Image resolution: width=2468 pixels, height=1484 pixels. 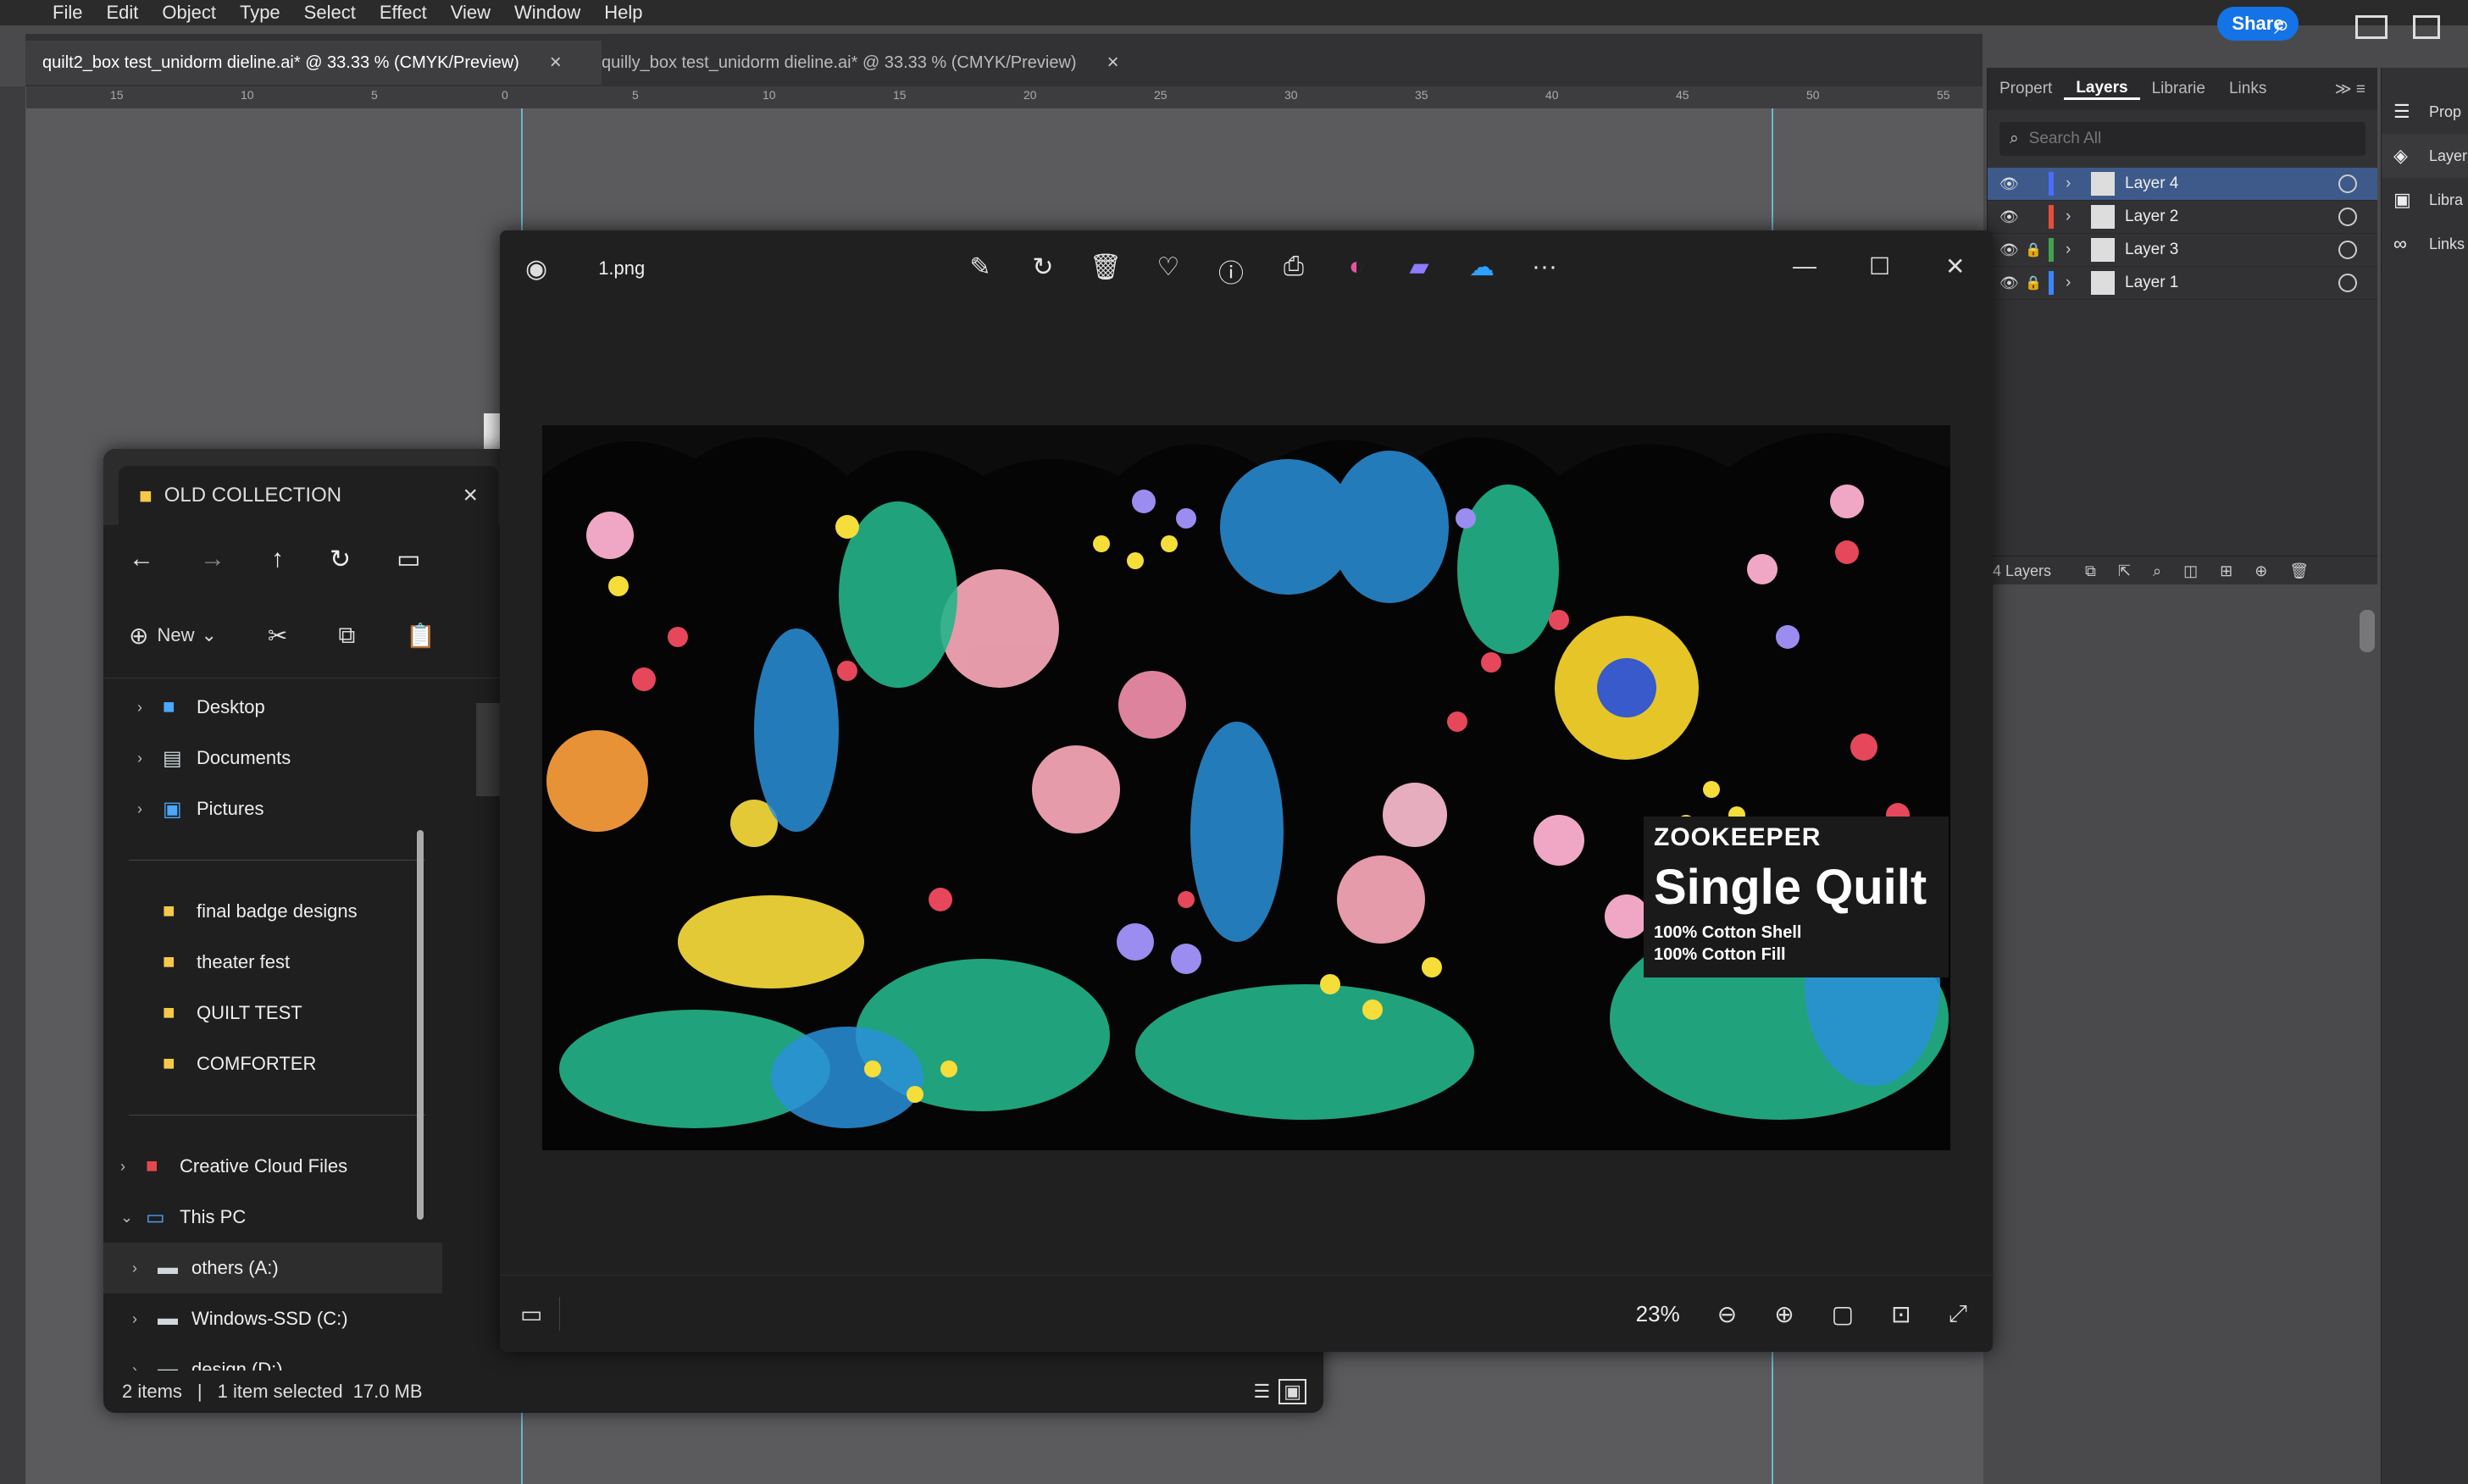 I want to click on tree-item-documents: › ▤ Documents, so click(x=272, y=758).